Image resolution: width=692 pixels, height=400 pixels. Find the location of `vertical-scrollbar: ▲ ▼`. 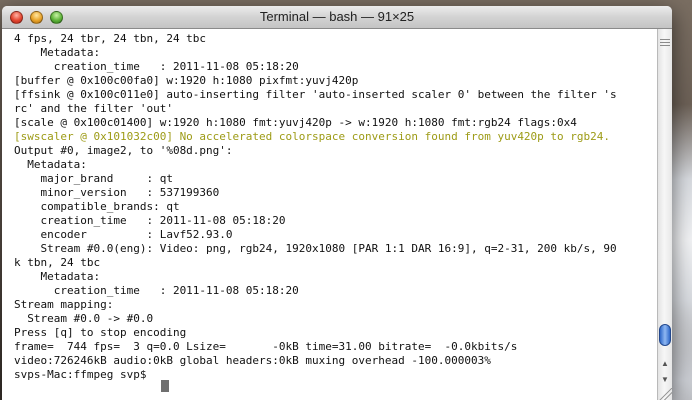

vertical-scrollbar: ▲ ▼ is located at coordinates (664, 214).